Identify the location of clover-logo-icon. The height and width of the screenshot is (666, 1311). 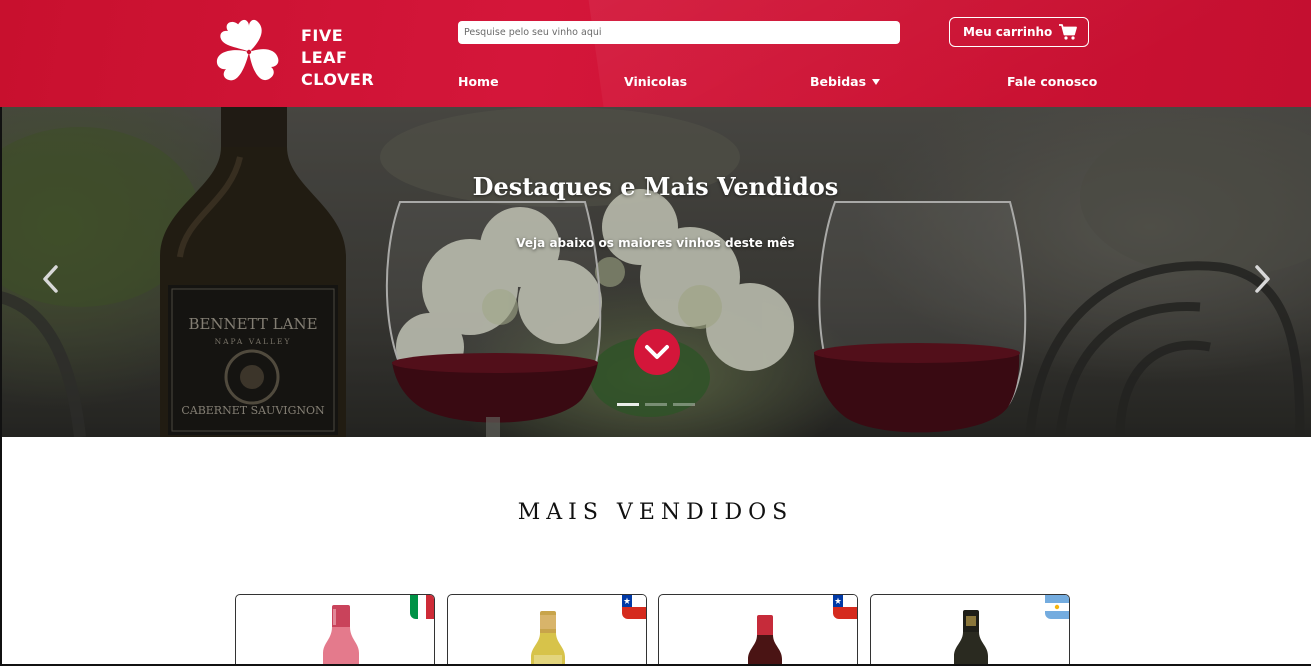
(247, 50).